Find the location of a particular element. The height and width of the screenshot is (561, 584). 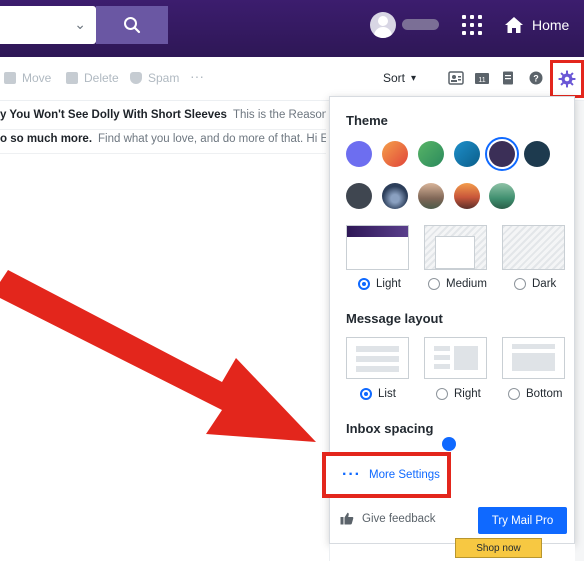

shop-now-label: Shop now is located at coordinates (498, 548).